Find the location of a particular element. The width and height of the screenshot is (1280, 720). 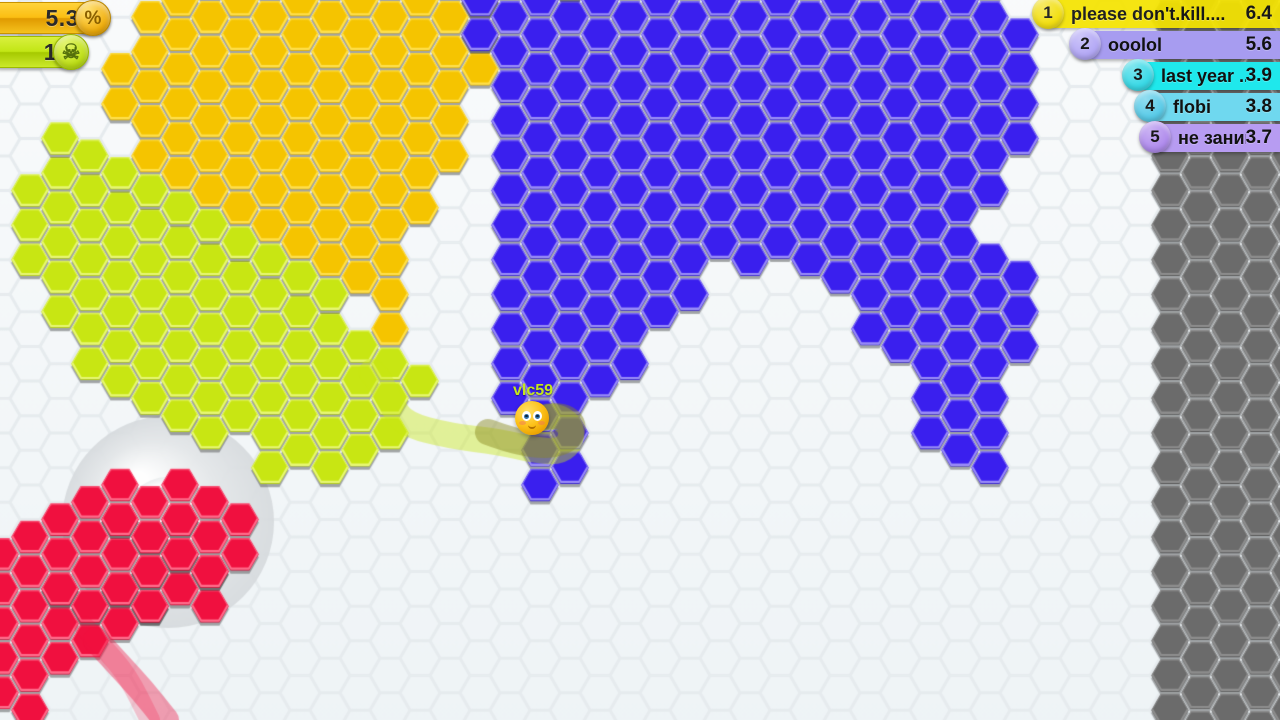

leaderboard-player-score: 6.4 is located at coordinates (1258, 13).